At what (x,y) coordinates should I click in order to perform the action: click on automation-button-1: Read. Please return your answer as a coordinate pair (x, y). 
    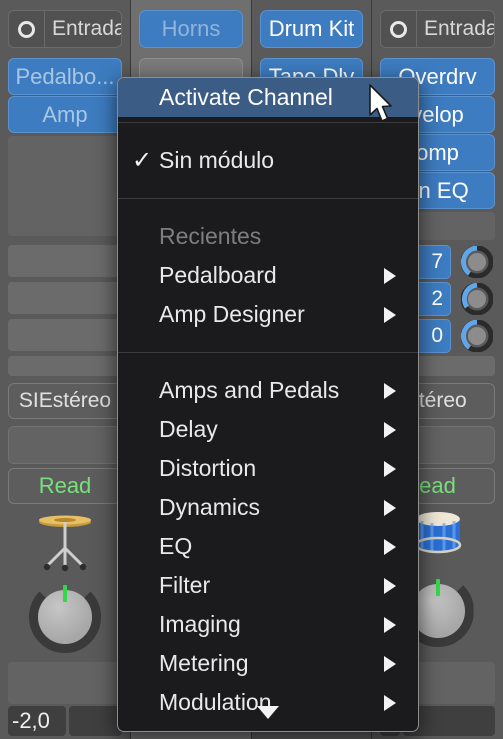
    Looking at the image, I should click on (65, 486).